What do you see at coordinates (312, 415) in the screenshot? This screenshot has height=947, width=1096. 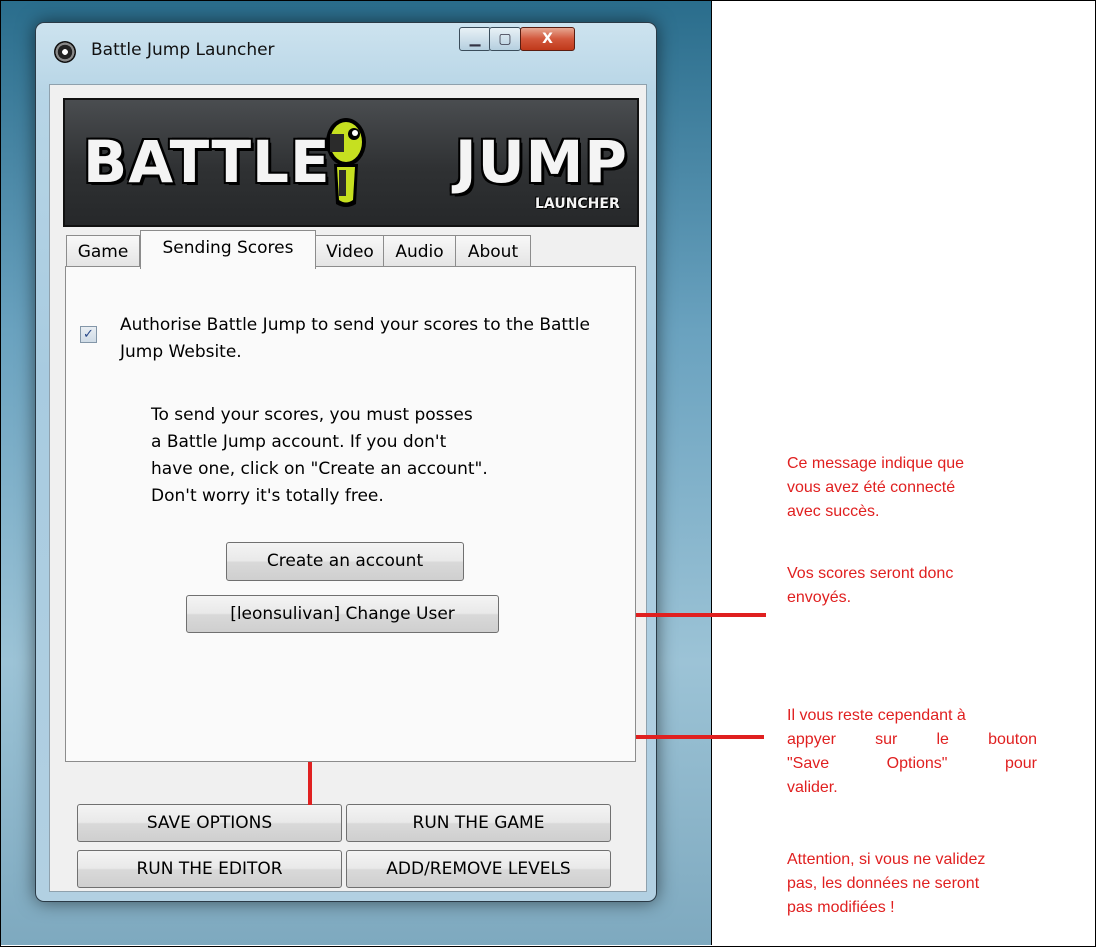 I see `info-line: To send your scores, you must posses` at bounding box center [312, 415].